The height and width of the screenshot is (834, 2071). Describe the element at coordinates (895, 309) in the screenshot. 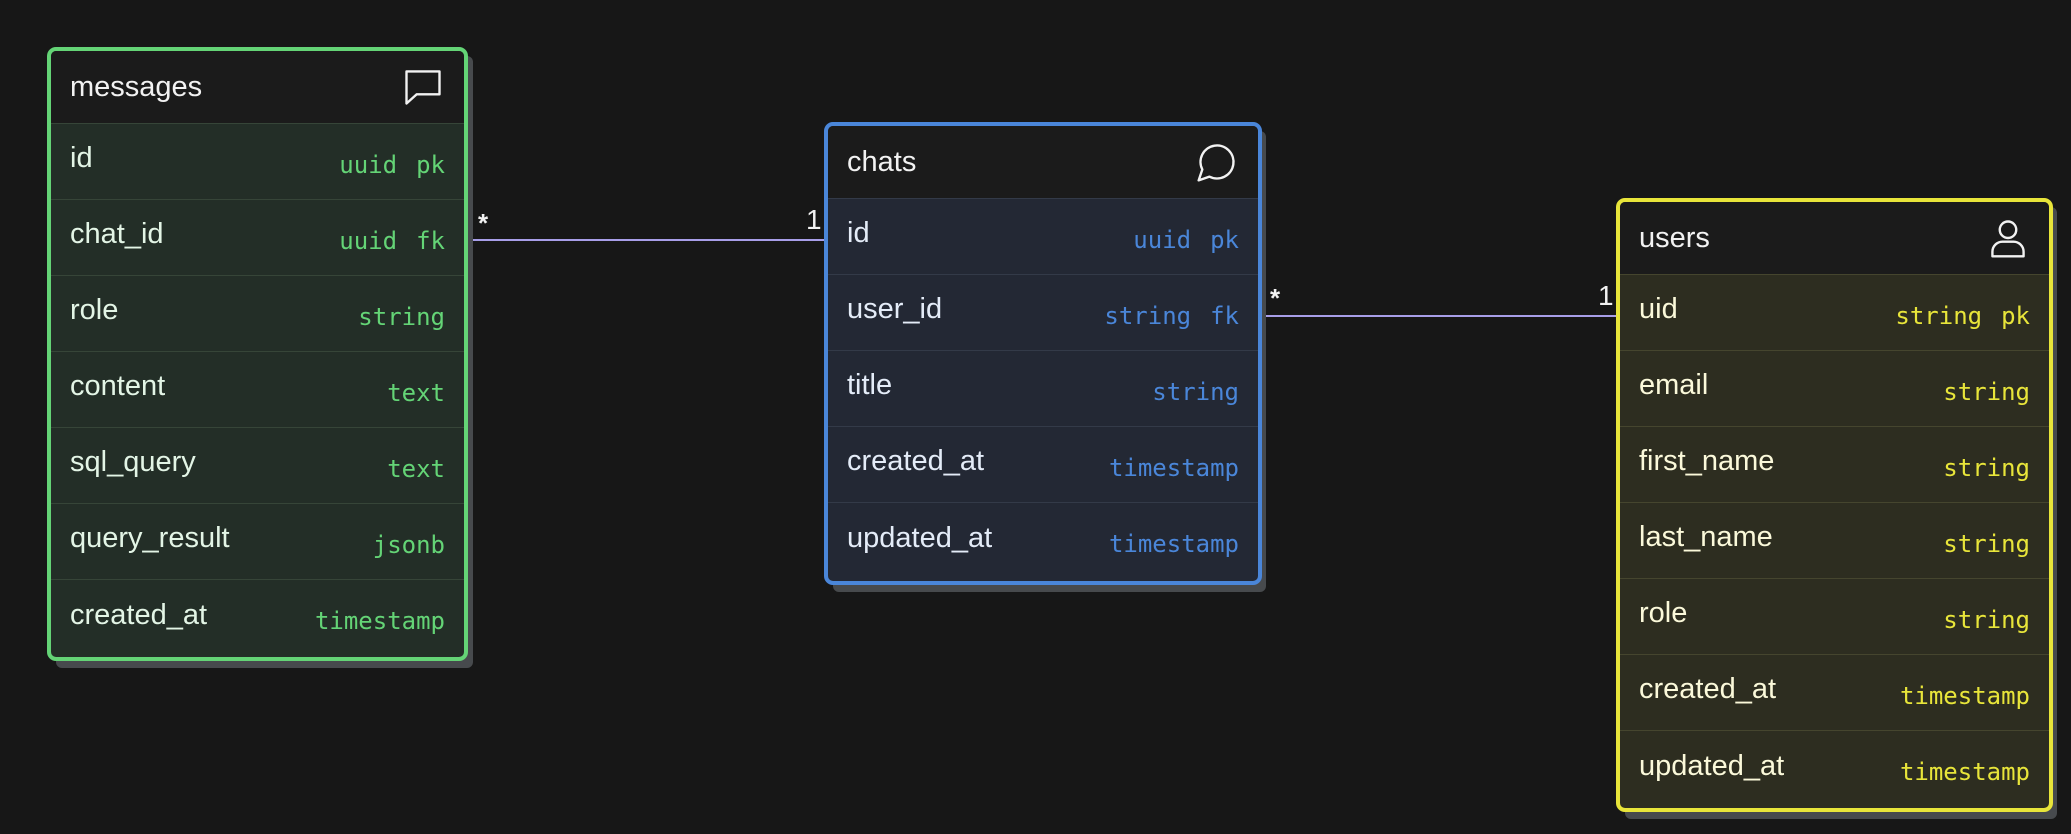

I see `field-name: user_id` at that location.